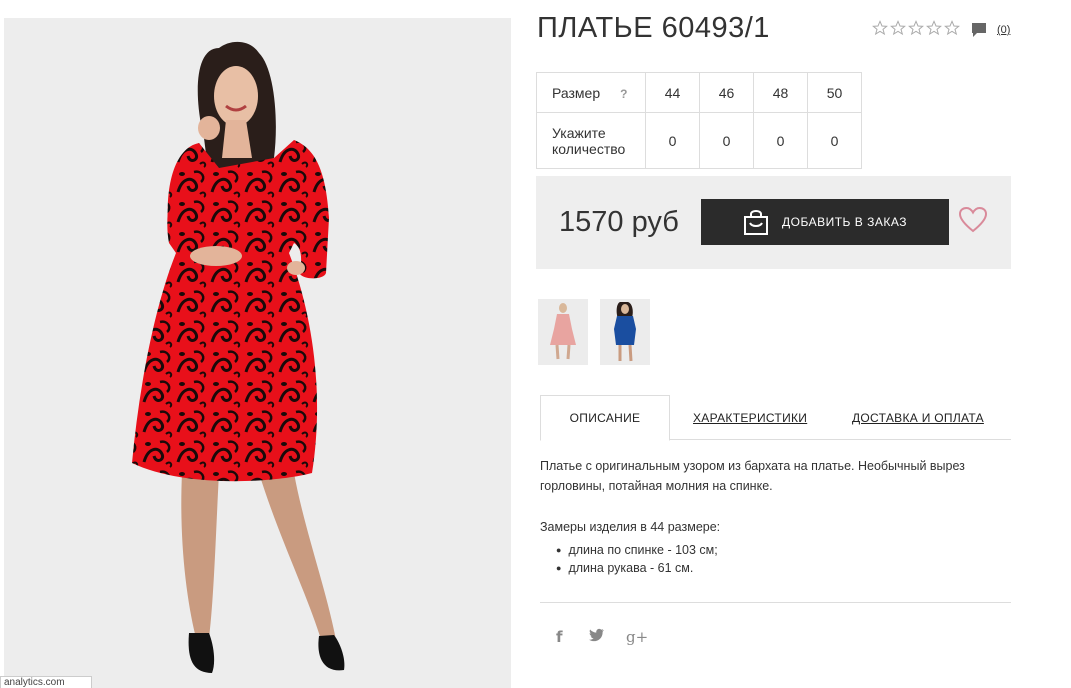 The height and width of the screenshot is (688, 1071). I want to click on comments-count: (0), so click(1003, 30).